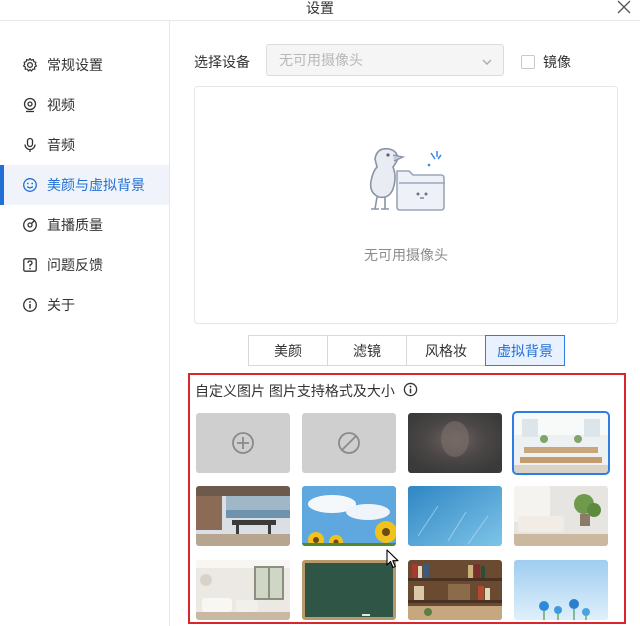 The height and width of the screenshot is (626, 640). I want to click on preview-empty-message: 无可用摄像头, so click(406, 255).